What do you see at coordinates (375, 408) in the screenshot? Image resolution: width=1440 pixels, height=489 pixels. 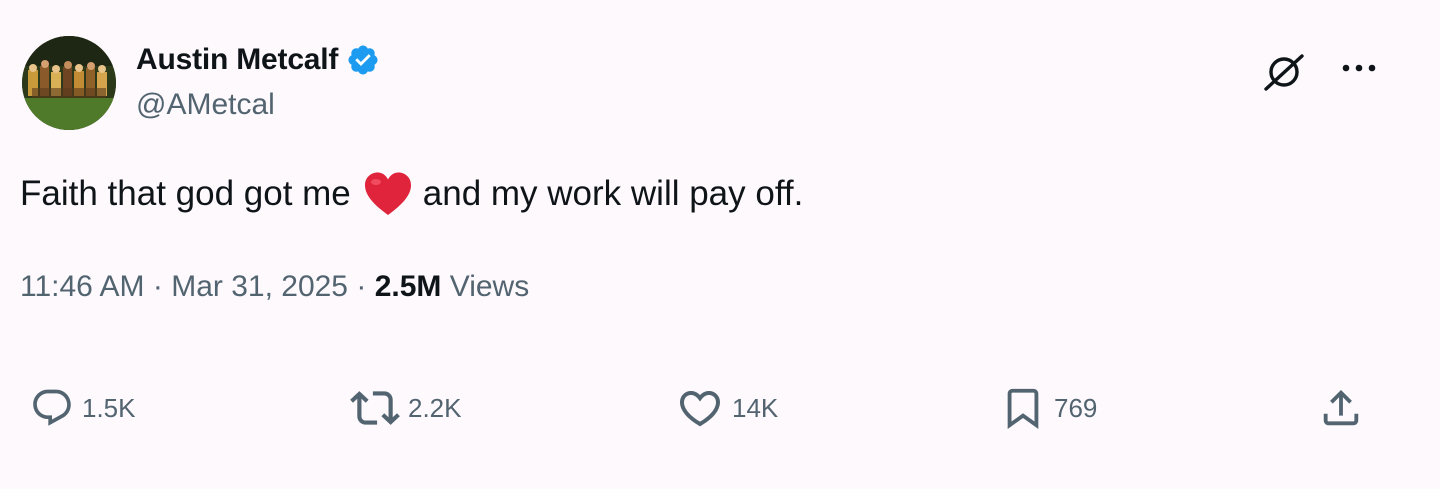 I see `repost-icon` at bounding box center [375, 408].